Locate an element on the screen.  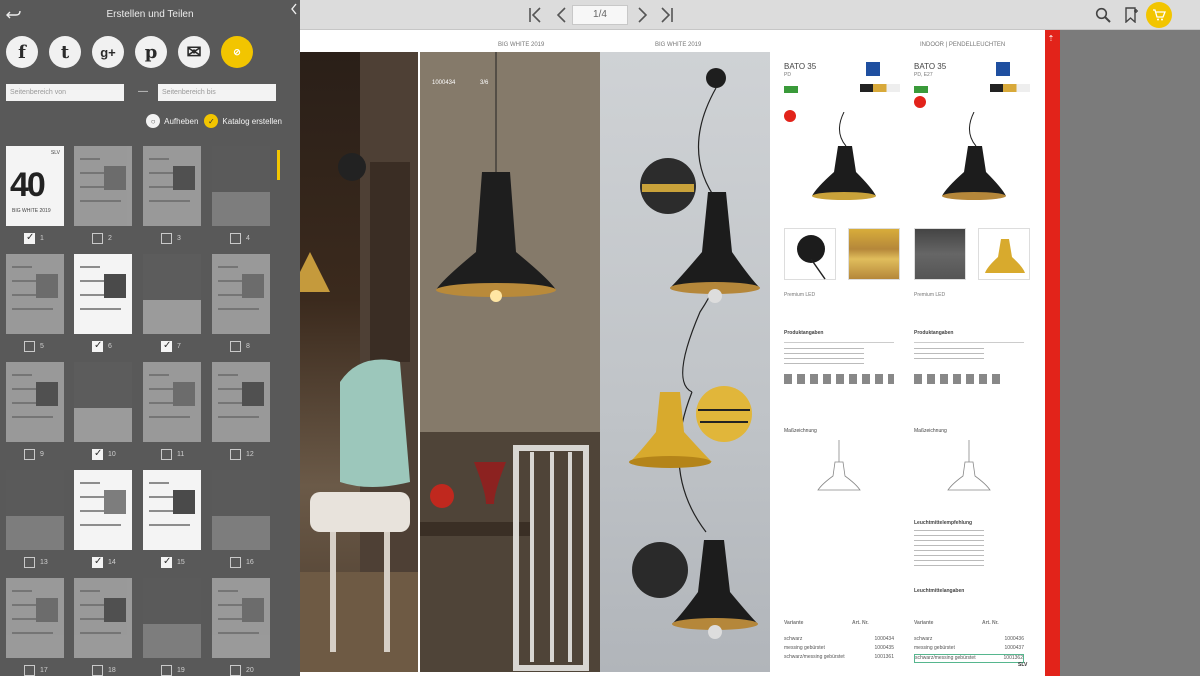
next-page-icon is located at coordinates (643, 15).